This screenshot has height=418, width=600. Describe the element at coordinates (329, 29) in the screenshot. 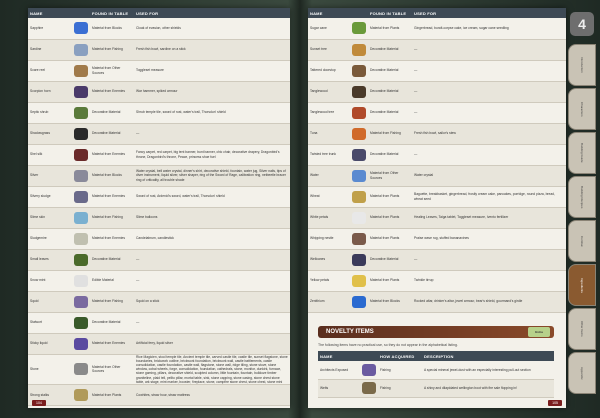

I see `item-name: Sugar cane` at that location.